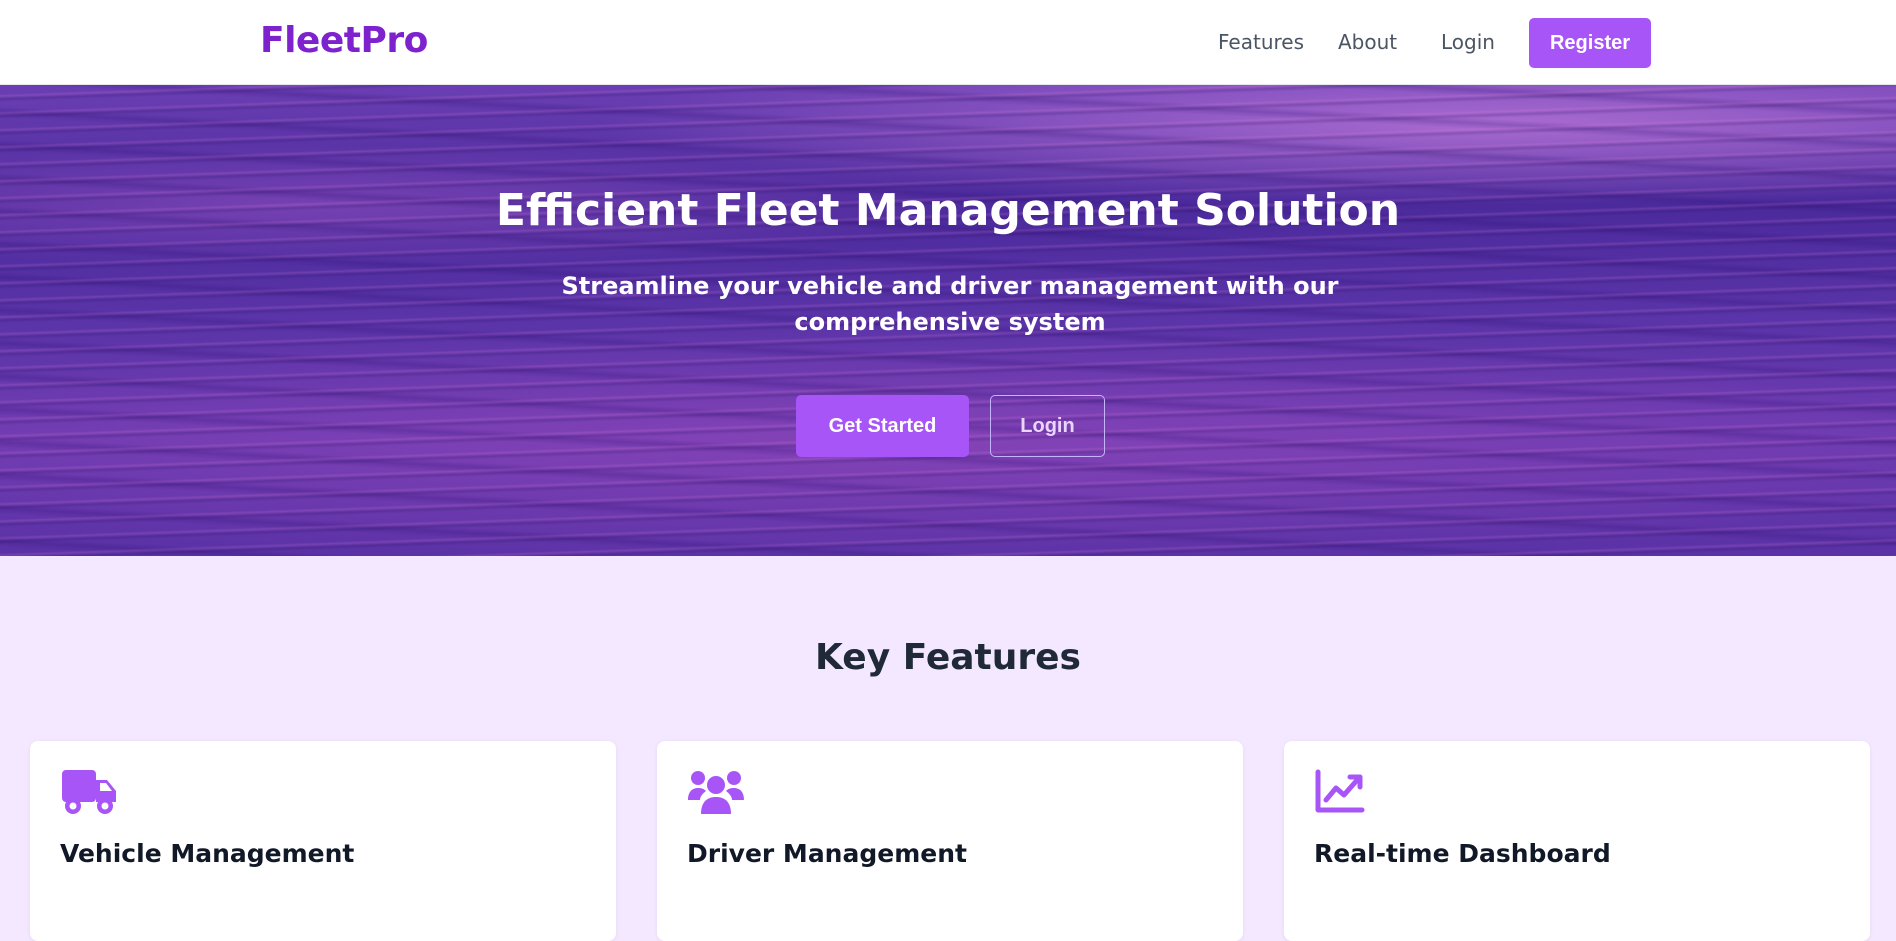  What do you see at coordinates (207, 853) in the screenshot?
I see `feature-card-title: Vehicle Management` at bounding box center [207, 853].